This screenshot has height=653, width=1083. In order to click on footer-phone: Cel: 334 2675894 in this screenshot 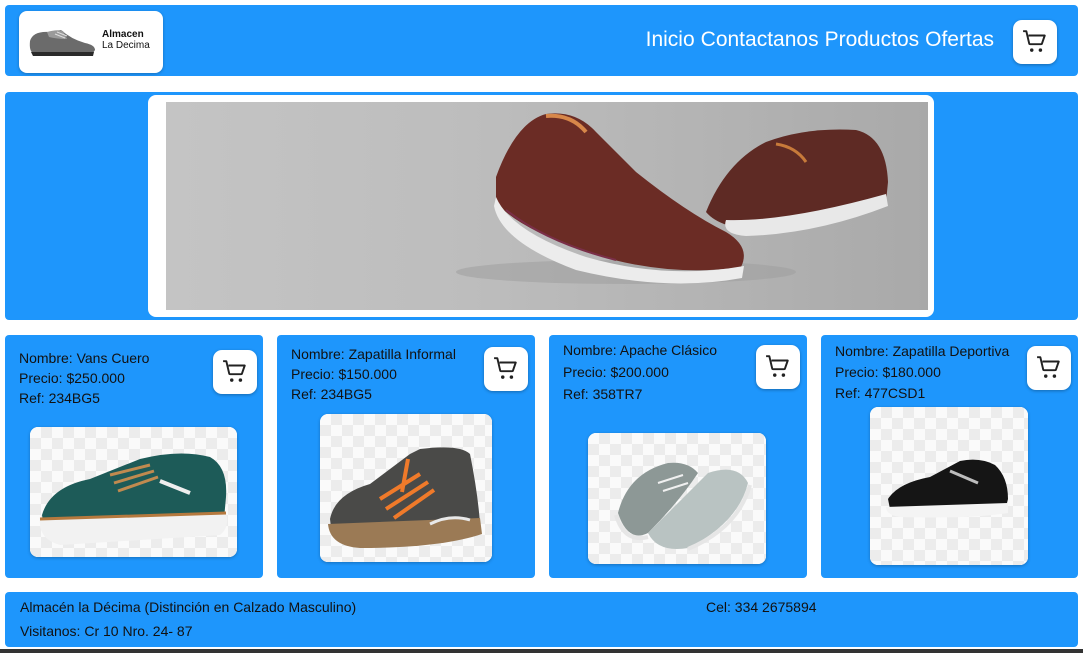, I will do `click(761, 607)`.